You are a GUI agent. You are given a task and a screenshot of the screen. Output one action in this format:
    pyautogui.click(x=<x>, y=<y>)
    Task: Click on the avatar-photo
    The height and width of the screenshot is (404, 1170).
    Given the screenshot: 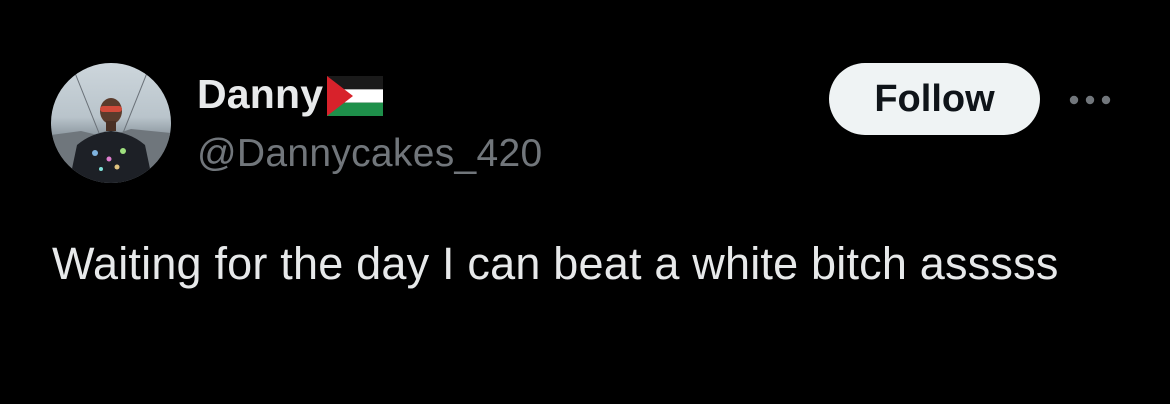 What is the action you would take?
    pyautogui.click(x=111, y=123)
    